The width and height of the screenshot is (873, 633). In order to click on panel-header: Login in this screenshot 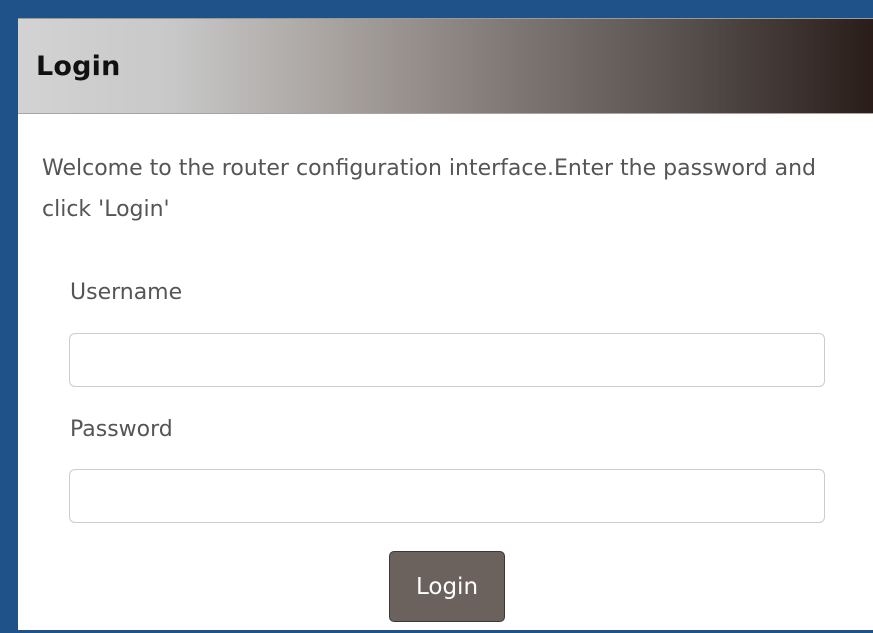, I will do `click(445, 66)`.